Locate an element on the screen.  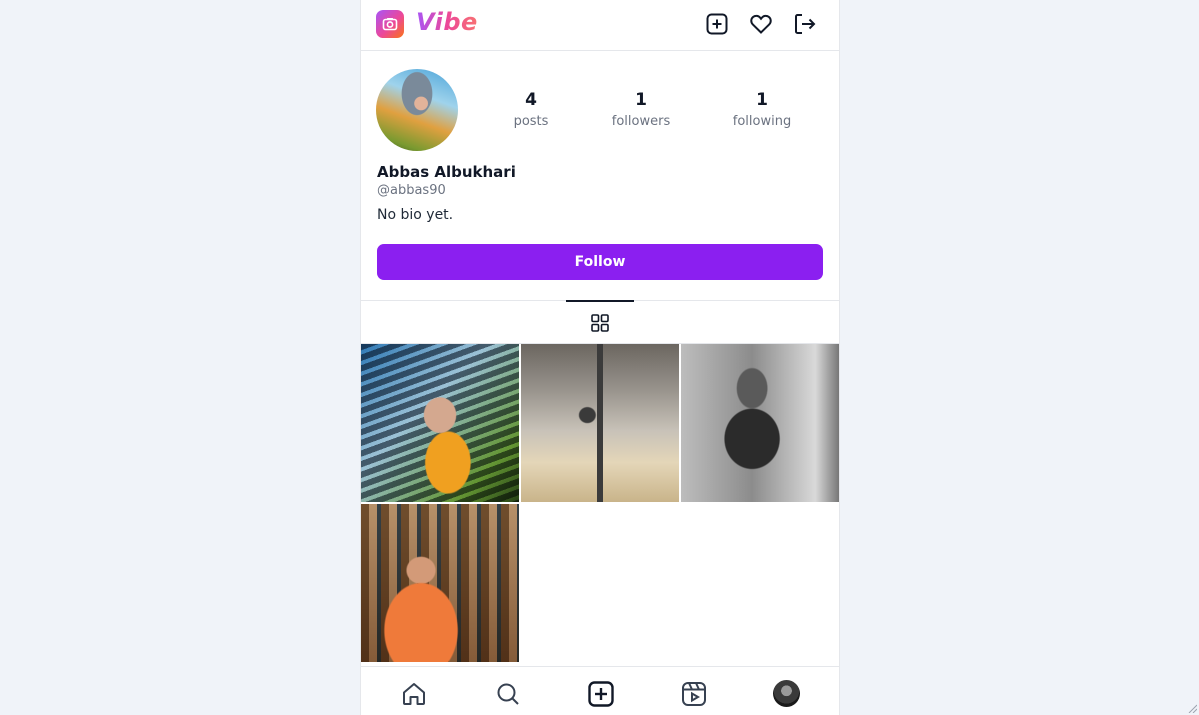
stat-following: 1 following is located at coordinates (762, 109).